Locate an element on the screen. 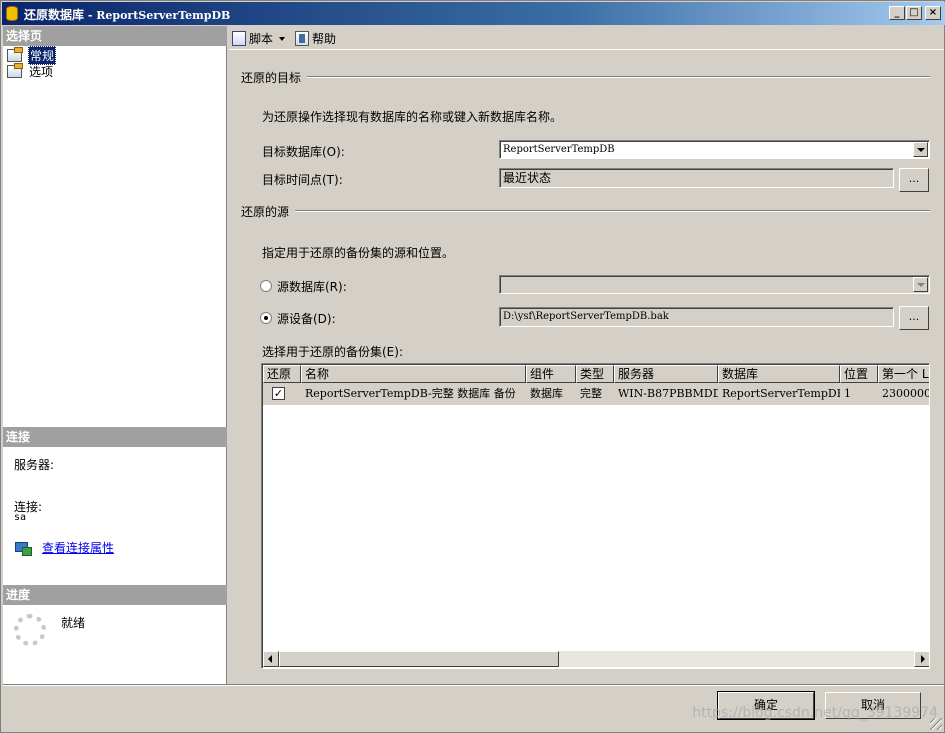 The width and height of the screenshot is (945, 733). window-title: 还原数据库 - ReportServerTempDB is located at coordinates (127, 14).